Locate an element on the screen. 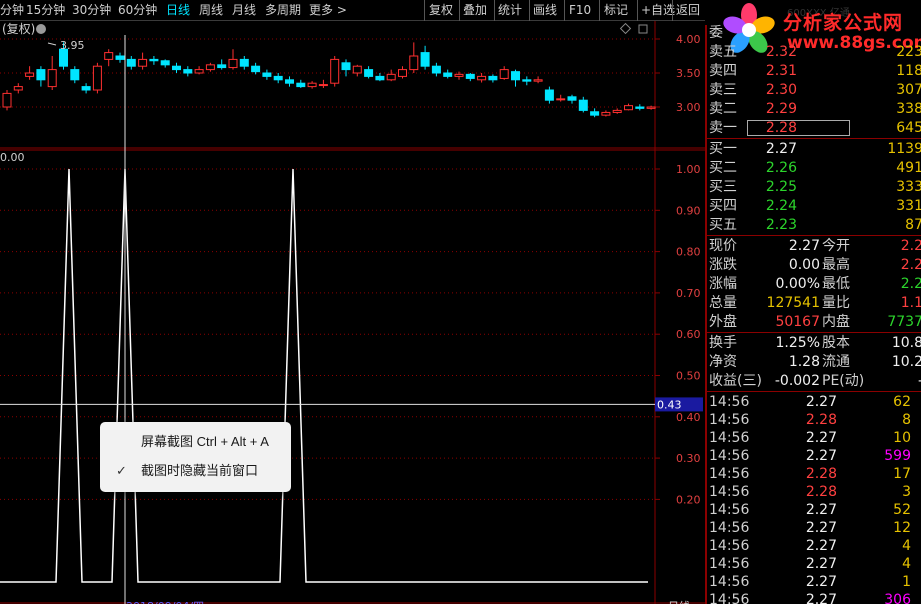  btn-stats: 统计 is located at coordinates (510, 10).